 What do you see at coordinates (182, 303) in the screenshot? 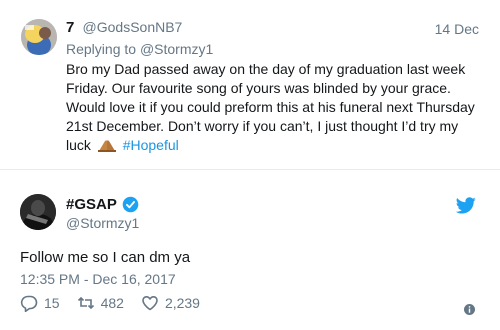
I see `like-count: 2,239` at bounding box center [182, 303].